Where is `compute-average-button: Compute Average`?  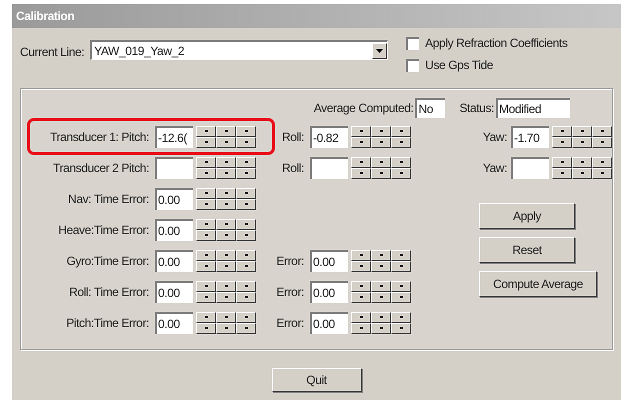 compute-average-button: Compute Average is located at coordinates (538, 284).